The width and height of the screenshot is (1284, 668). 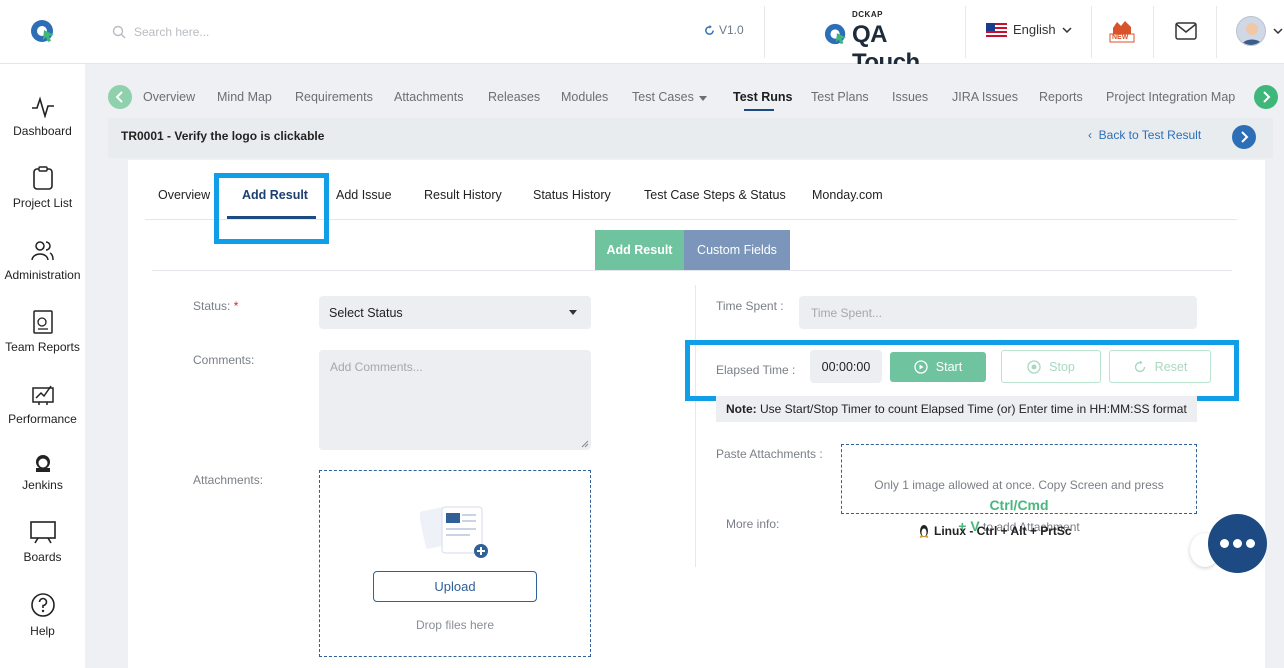 I want to click on linux-penguin-icon, so click(x=924, y=531).